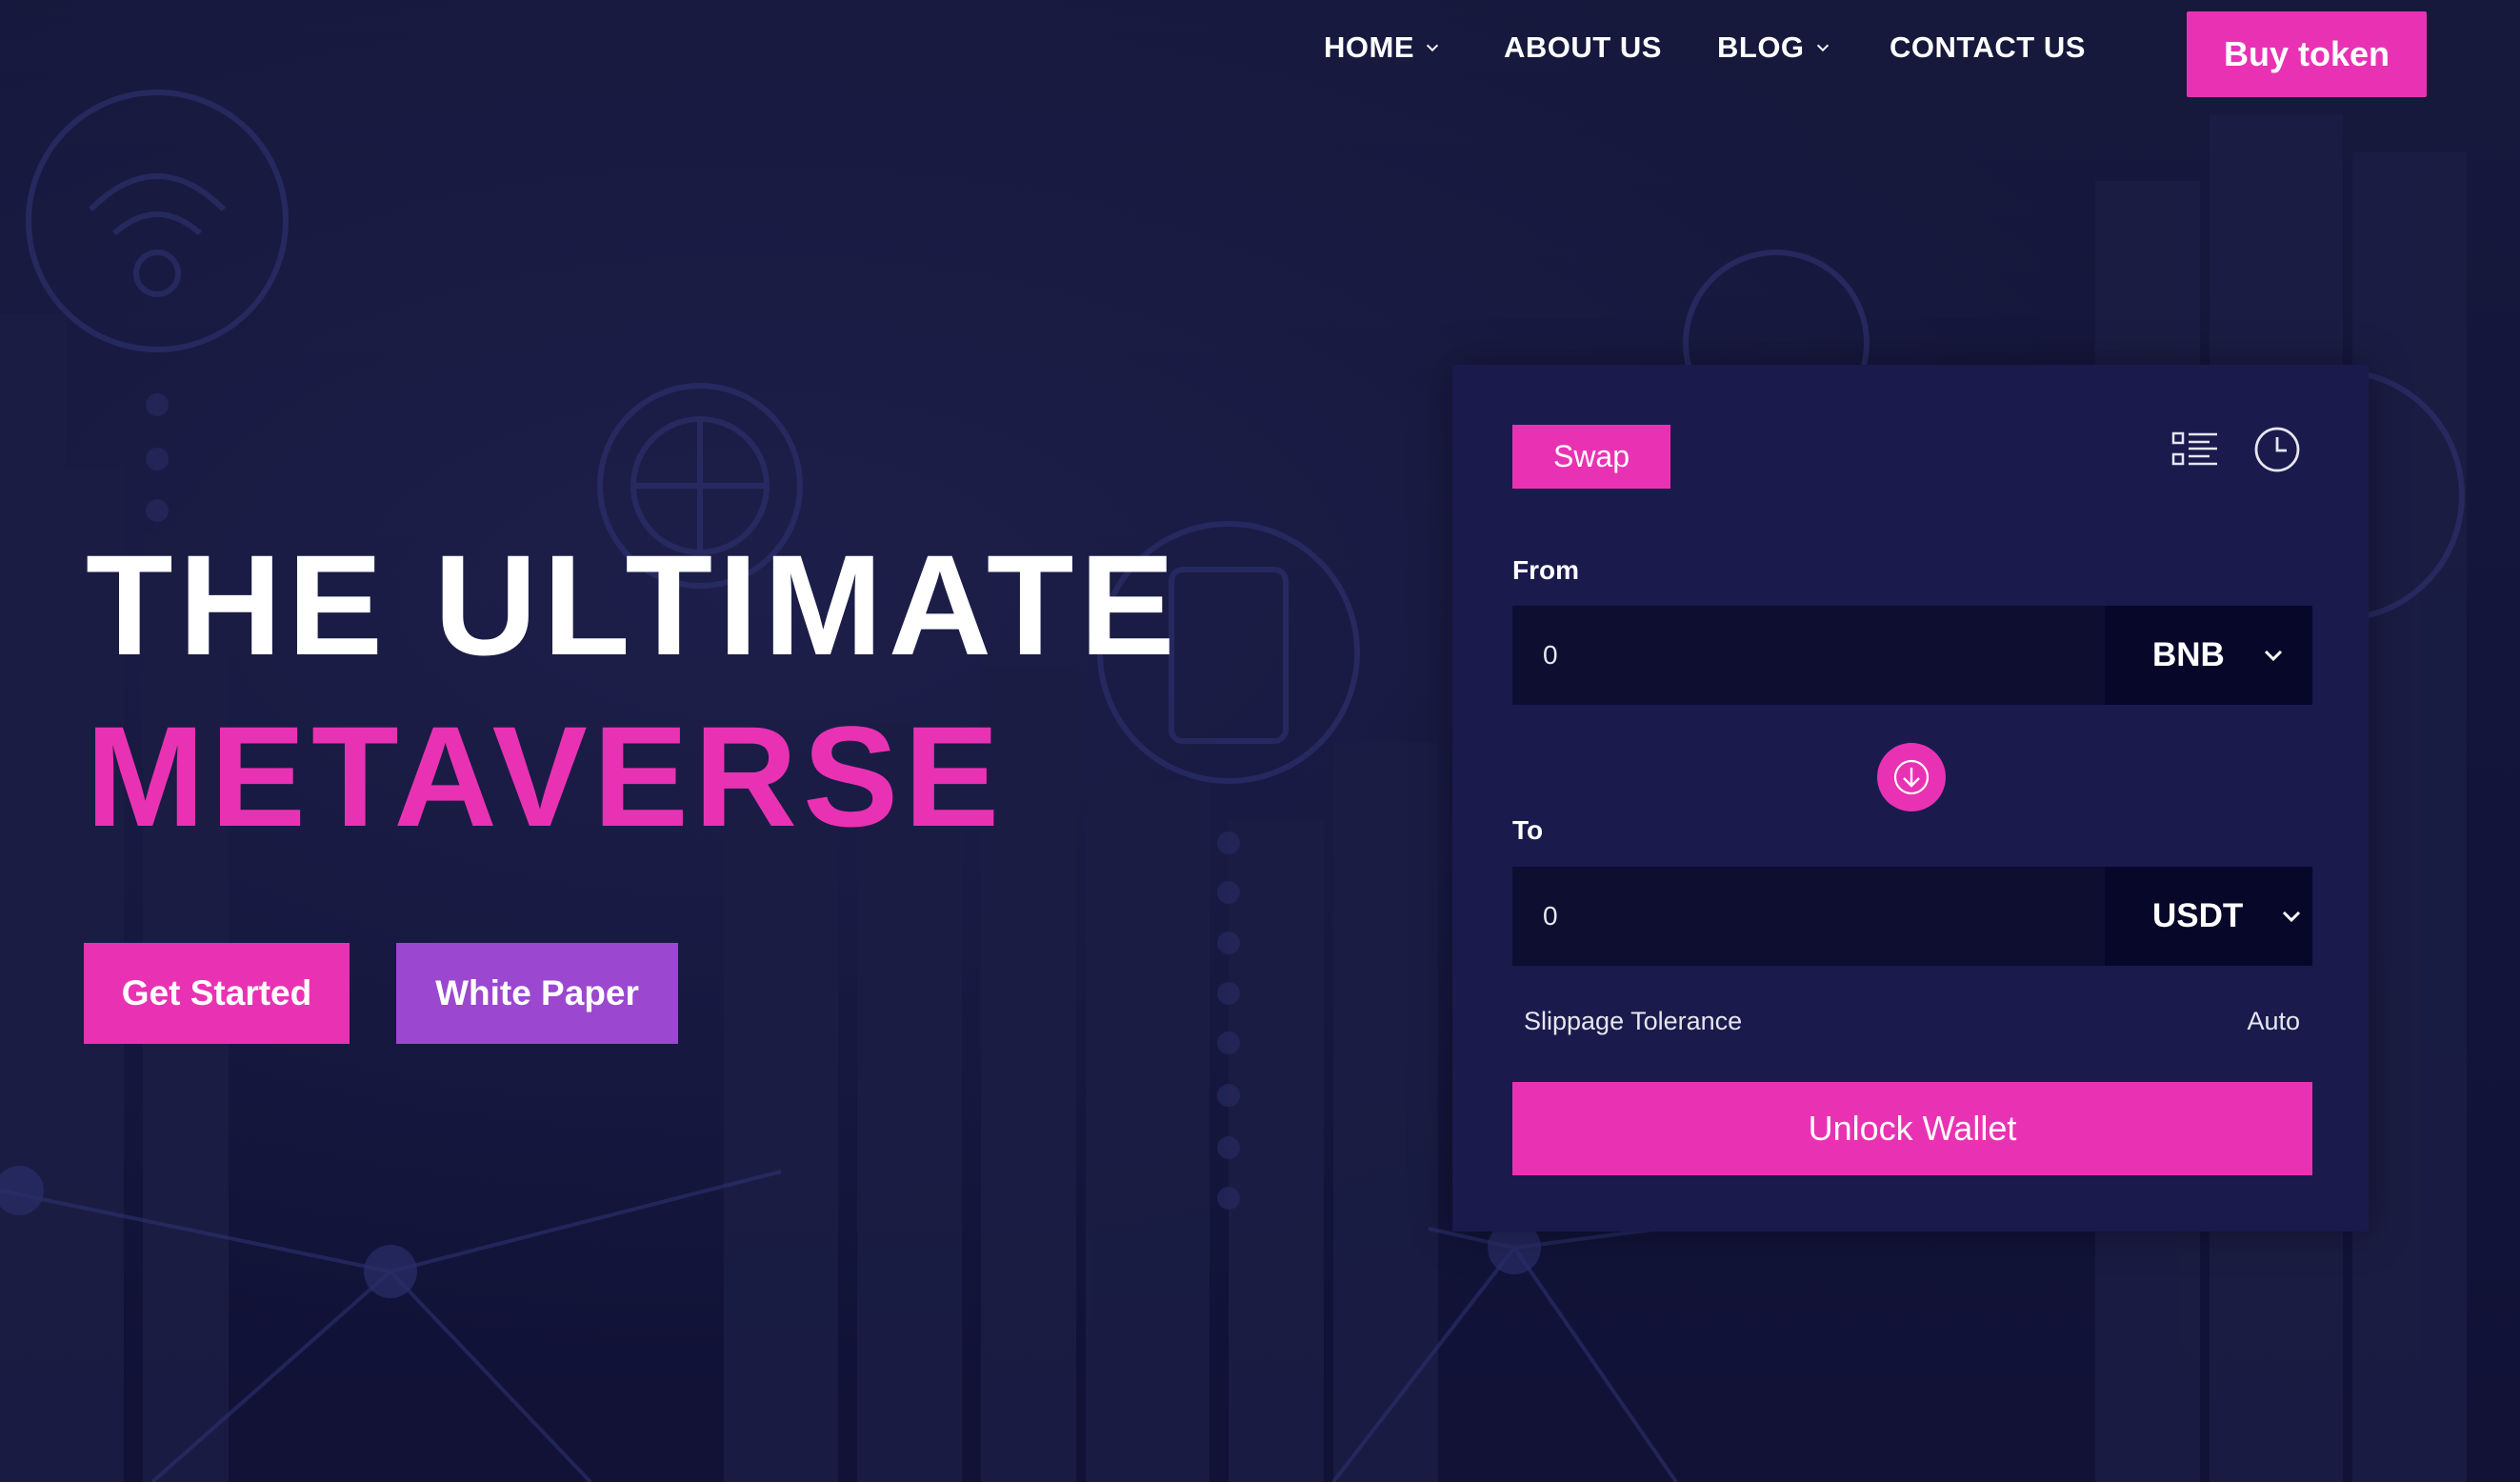  What do you see at coordinates (2273, 1021) in the screenshot?
I see `slippage-tolerance-value: Auto` at bounding box center [2273, 1021].